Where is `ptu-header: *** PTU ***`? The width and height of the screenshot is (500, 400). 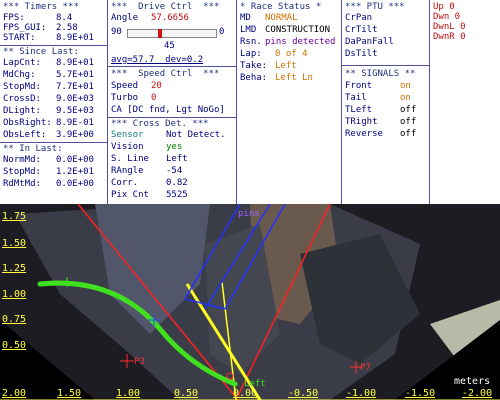 ptu-header: *** PTU *** is located at coordinates (375, 7).